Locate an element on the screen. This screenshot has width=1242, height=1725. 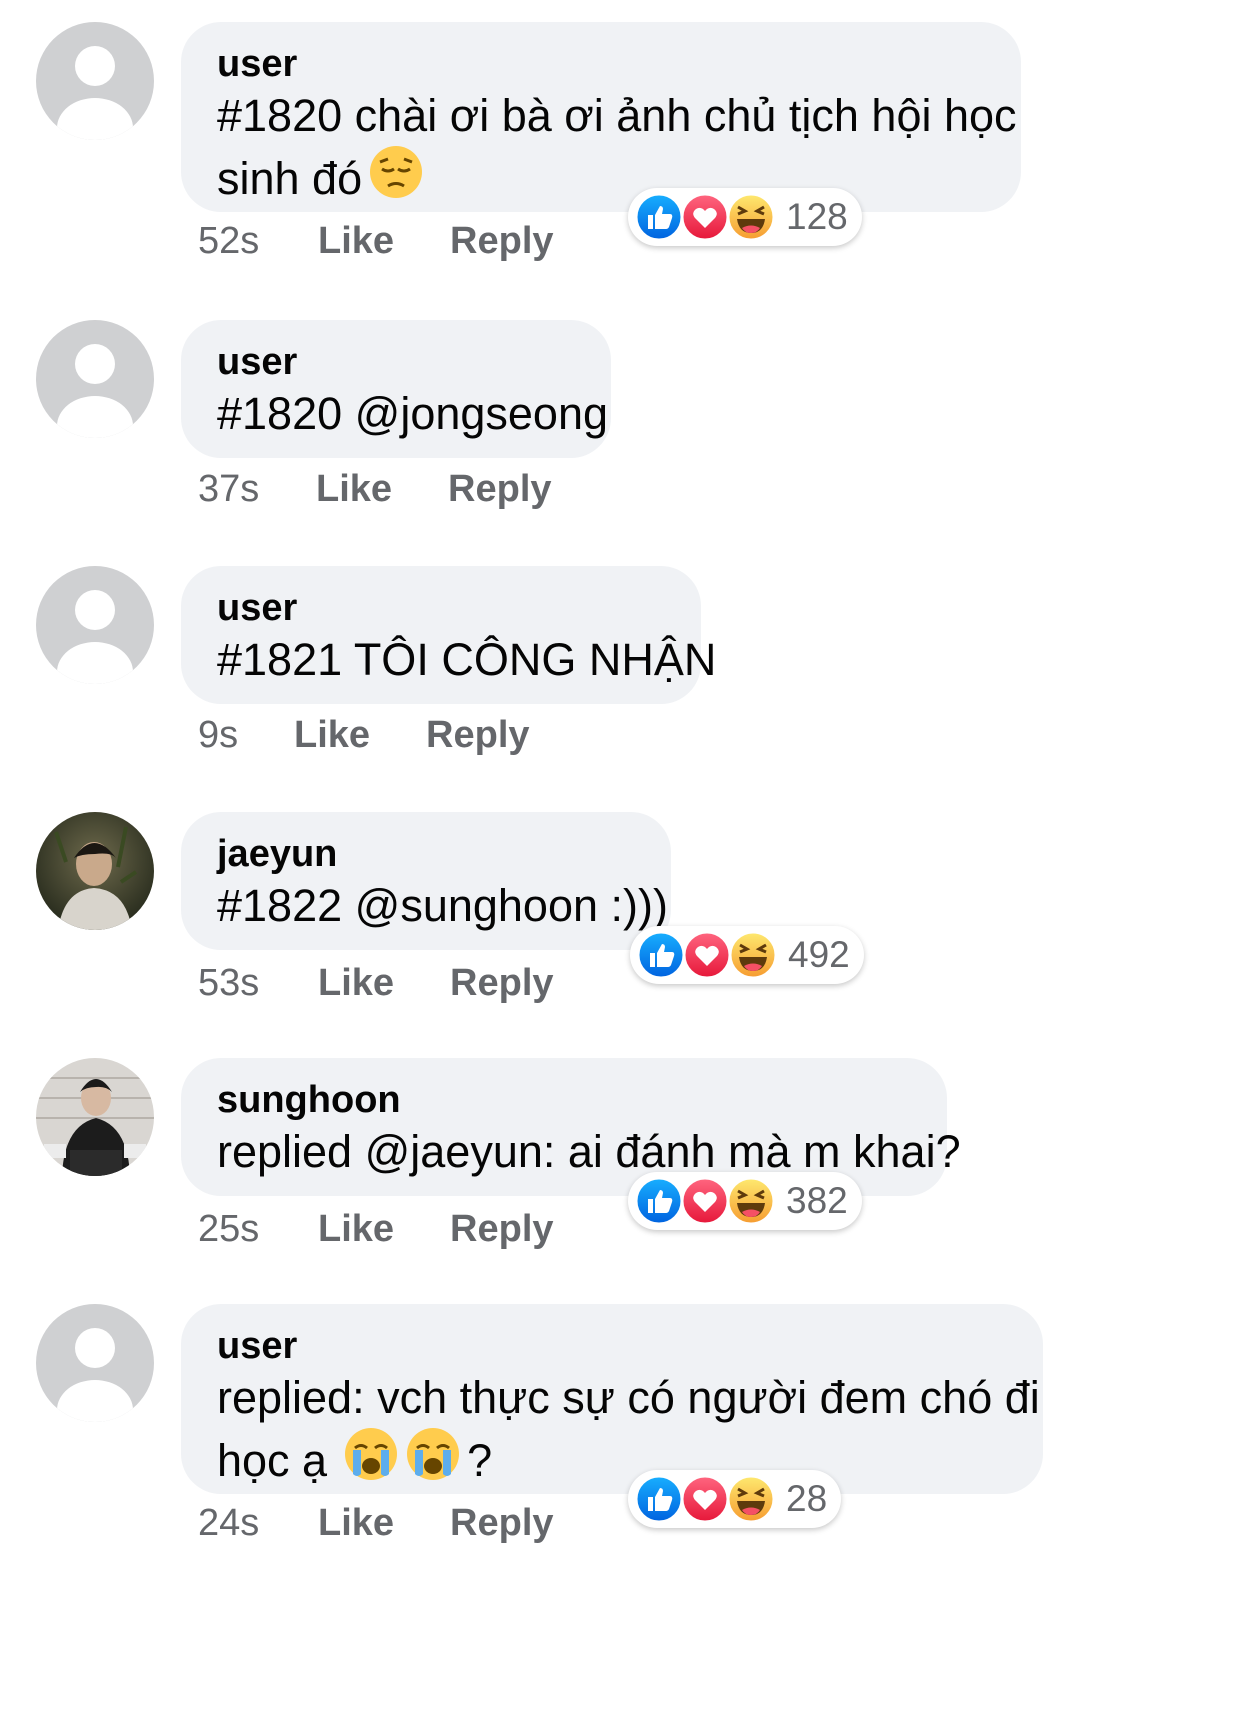
comment-actions: 24s Like Reply is located at coordinates (404, 1523).